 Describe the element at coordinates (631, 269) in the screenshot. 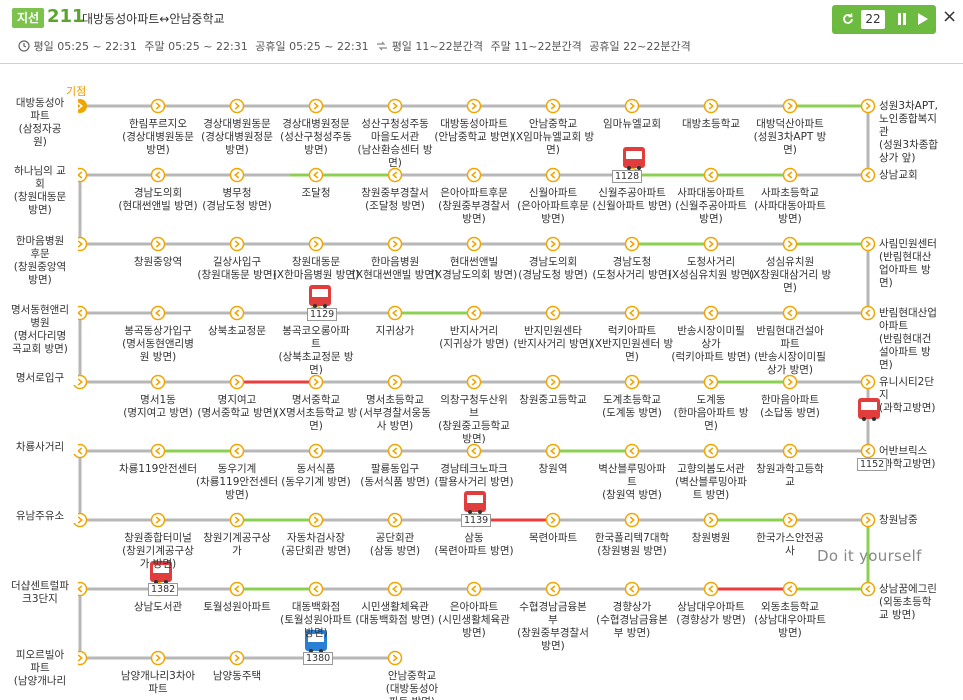

I see `stop-label: 경남도청 (도청사거리 방면)` at that location.